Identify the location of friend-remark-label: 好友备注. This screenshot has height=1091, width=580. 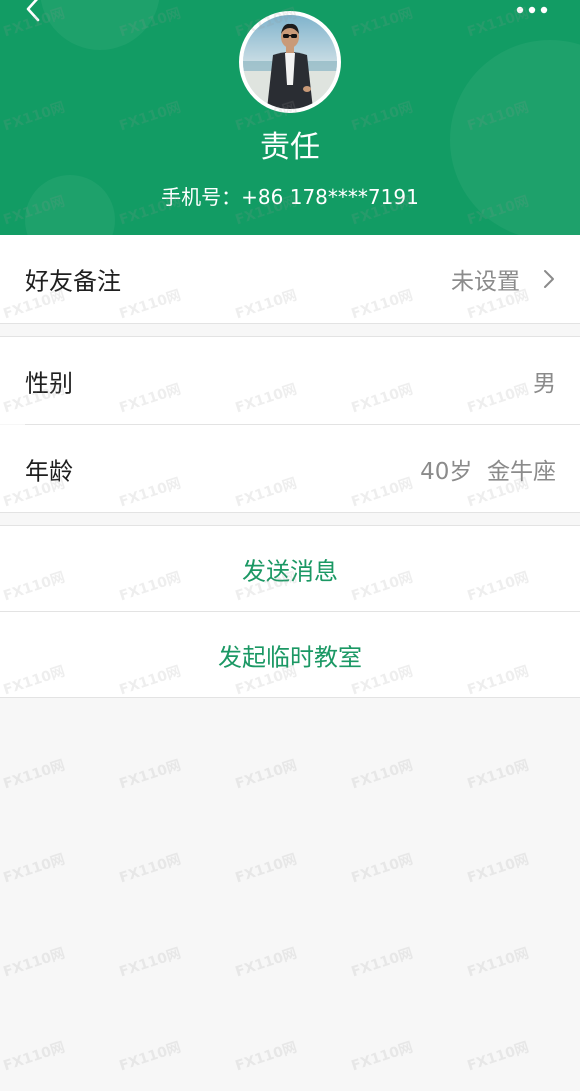
(73, 281).